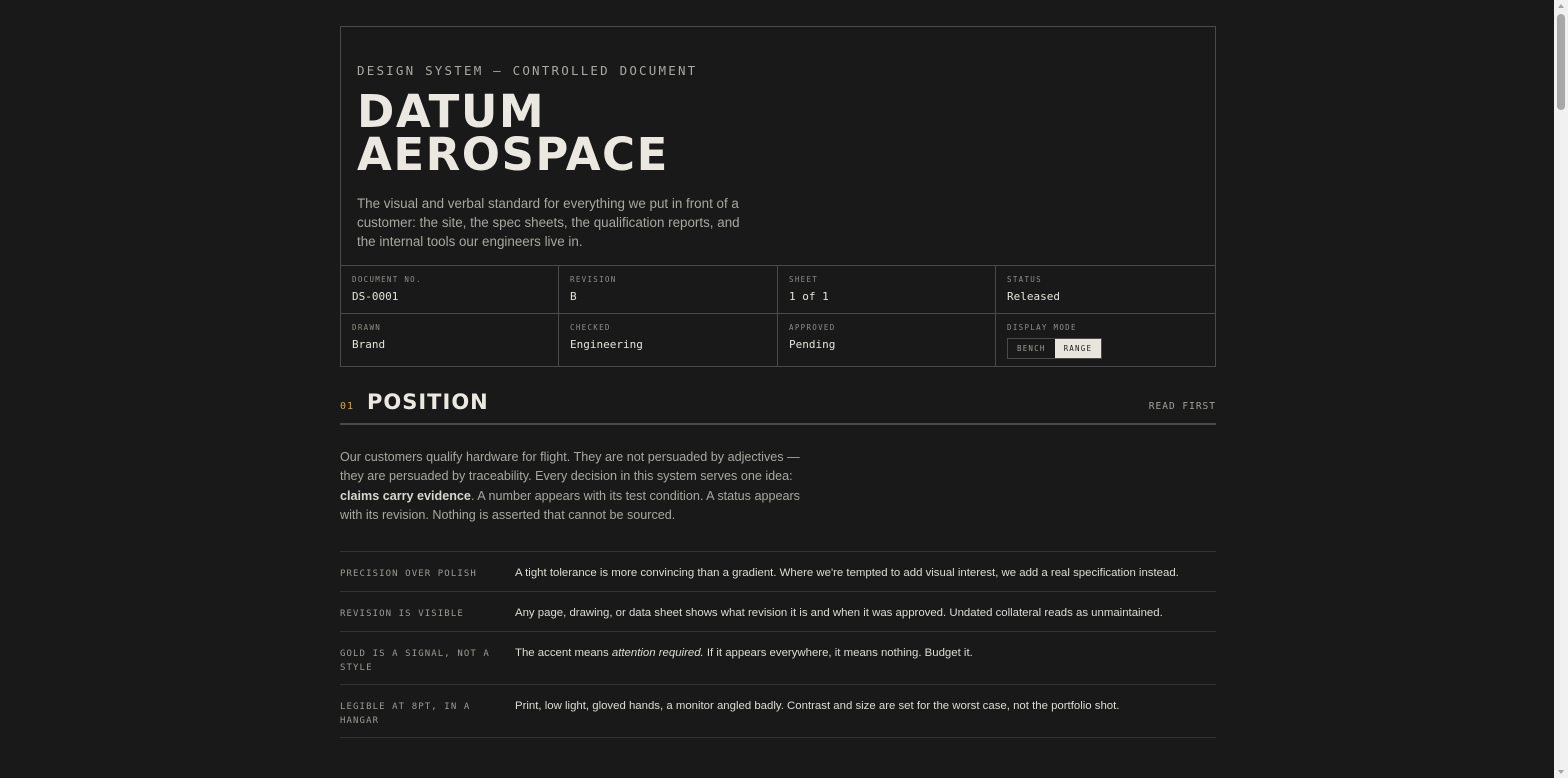 Image resolution: width=1568 pixels, height=778 pixels. I want to click on scroll-down-icon, so click(1561, 772).